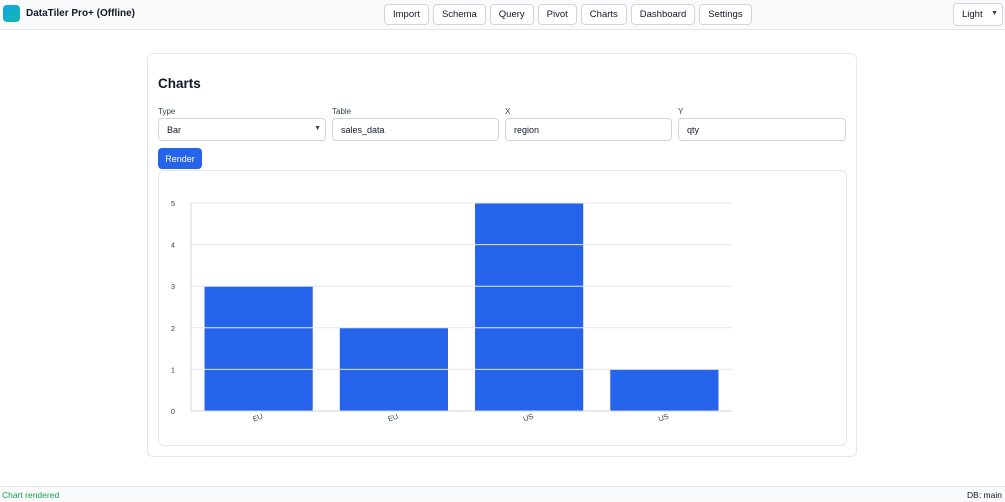 This screenshot has height=502, width=1005. I want to click on status-message: Chart rendered, so click(31, 495).